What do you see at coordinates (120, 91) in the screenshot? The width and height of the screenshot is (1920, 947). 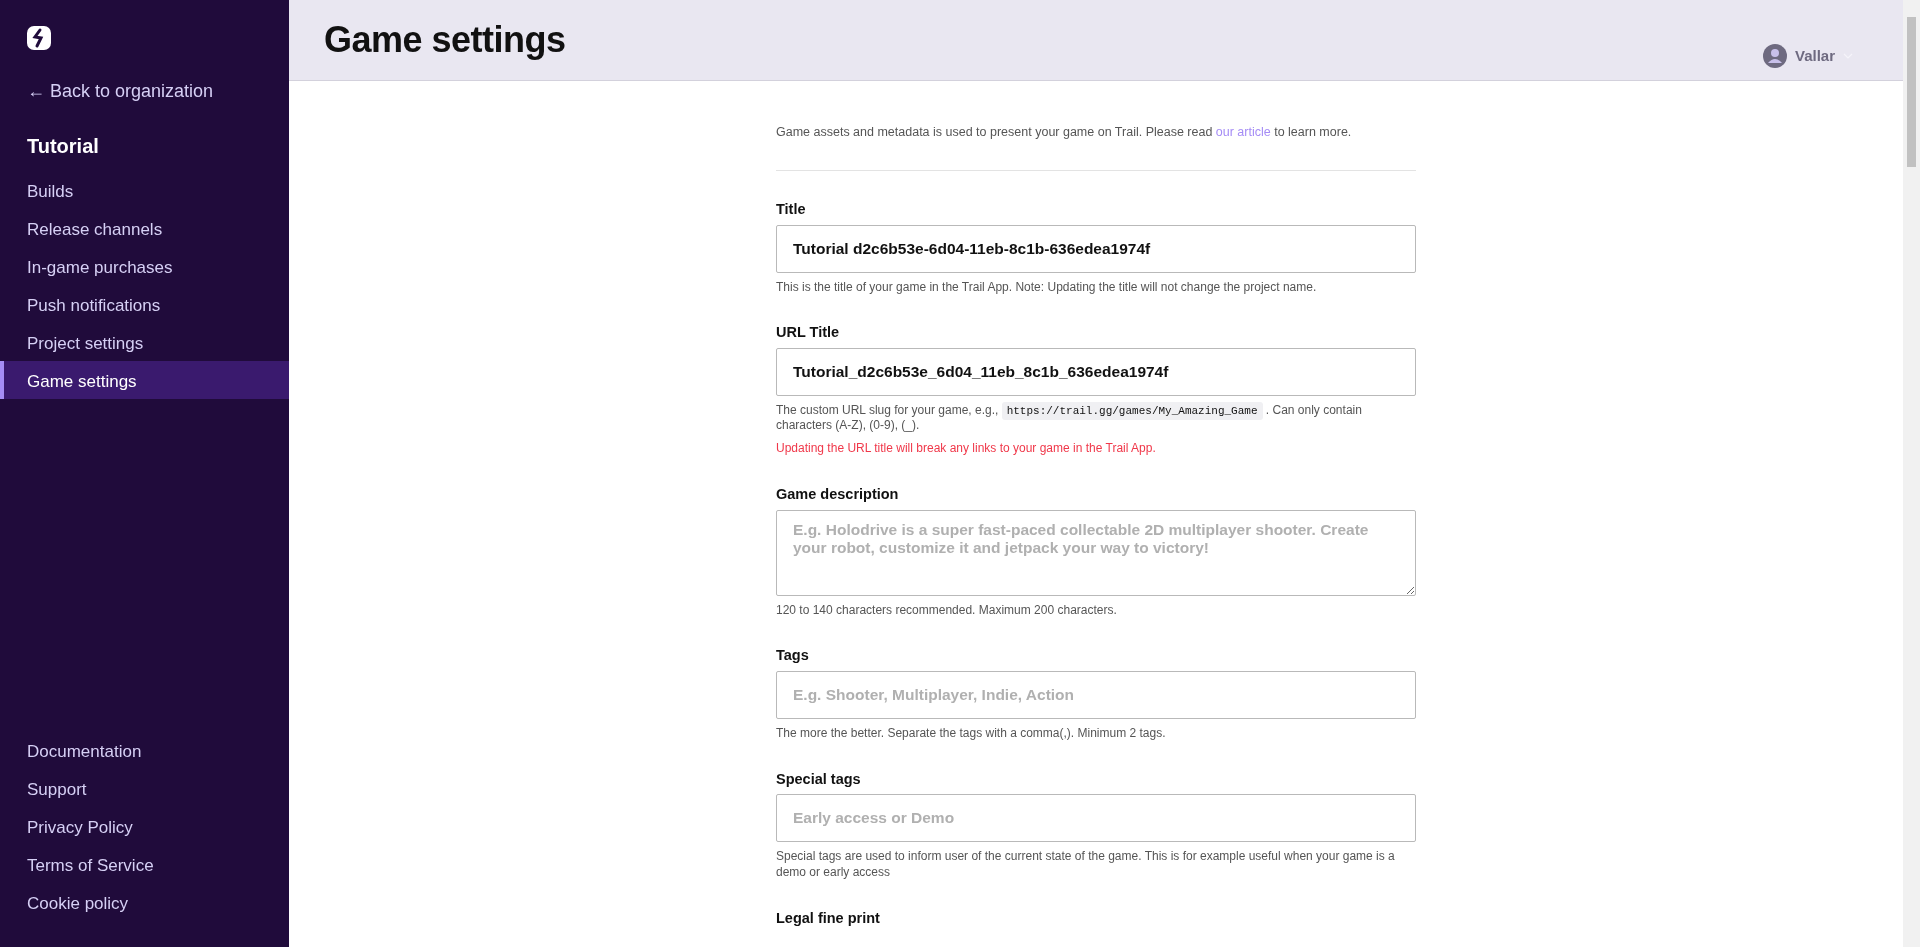 I see `back-link: ← Back to organization` at bounding box center [120, 91].